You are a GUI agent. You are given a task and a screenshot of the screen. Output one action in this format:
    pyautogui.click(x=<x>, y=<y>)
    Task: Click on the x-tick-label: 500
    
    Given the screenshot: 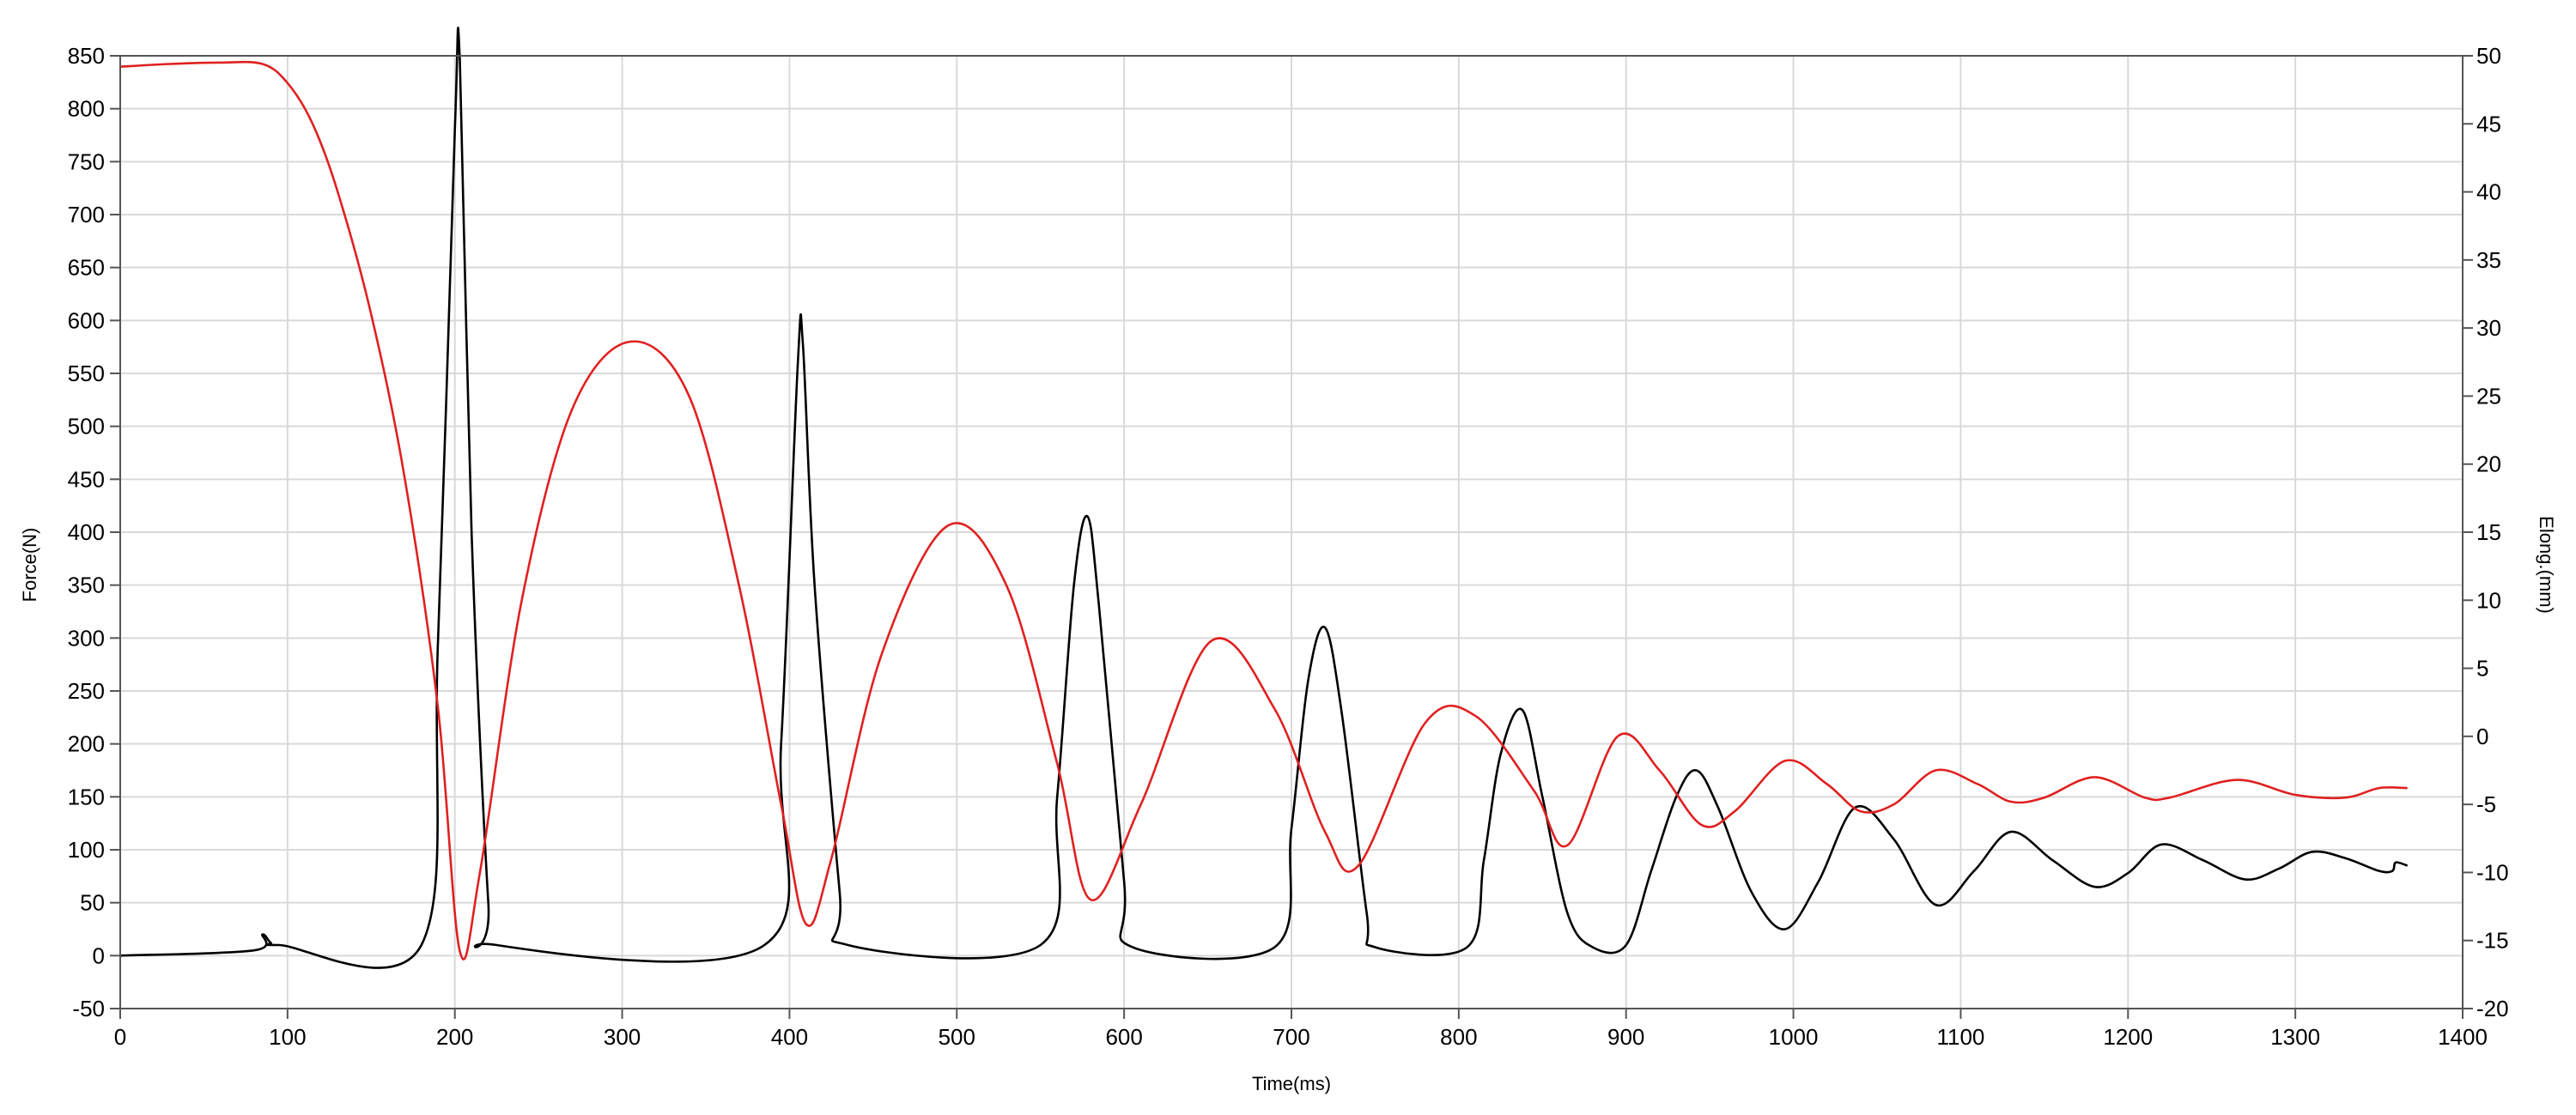 What is the action you would take?
    pyautogui.click(x=957, y=1037)
    